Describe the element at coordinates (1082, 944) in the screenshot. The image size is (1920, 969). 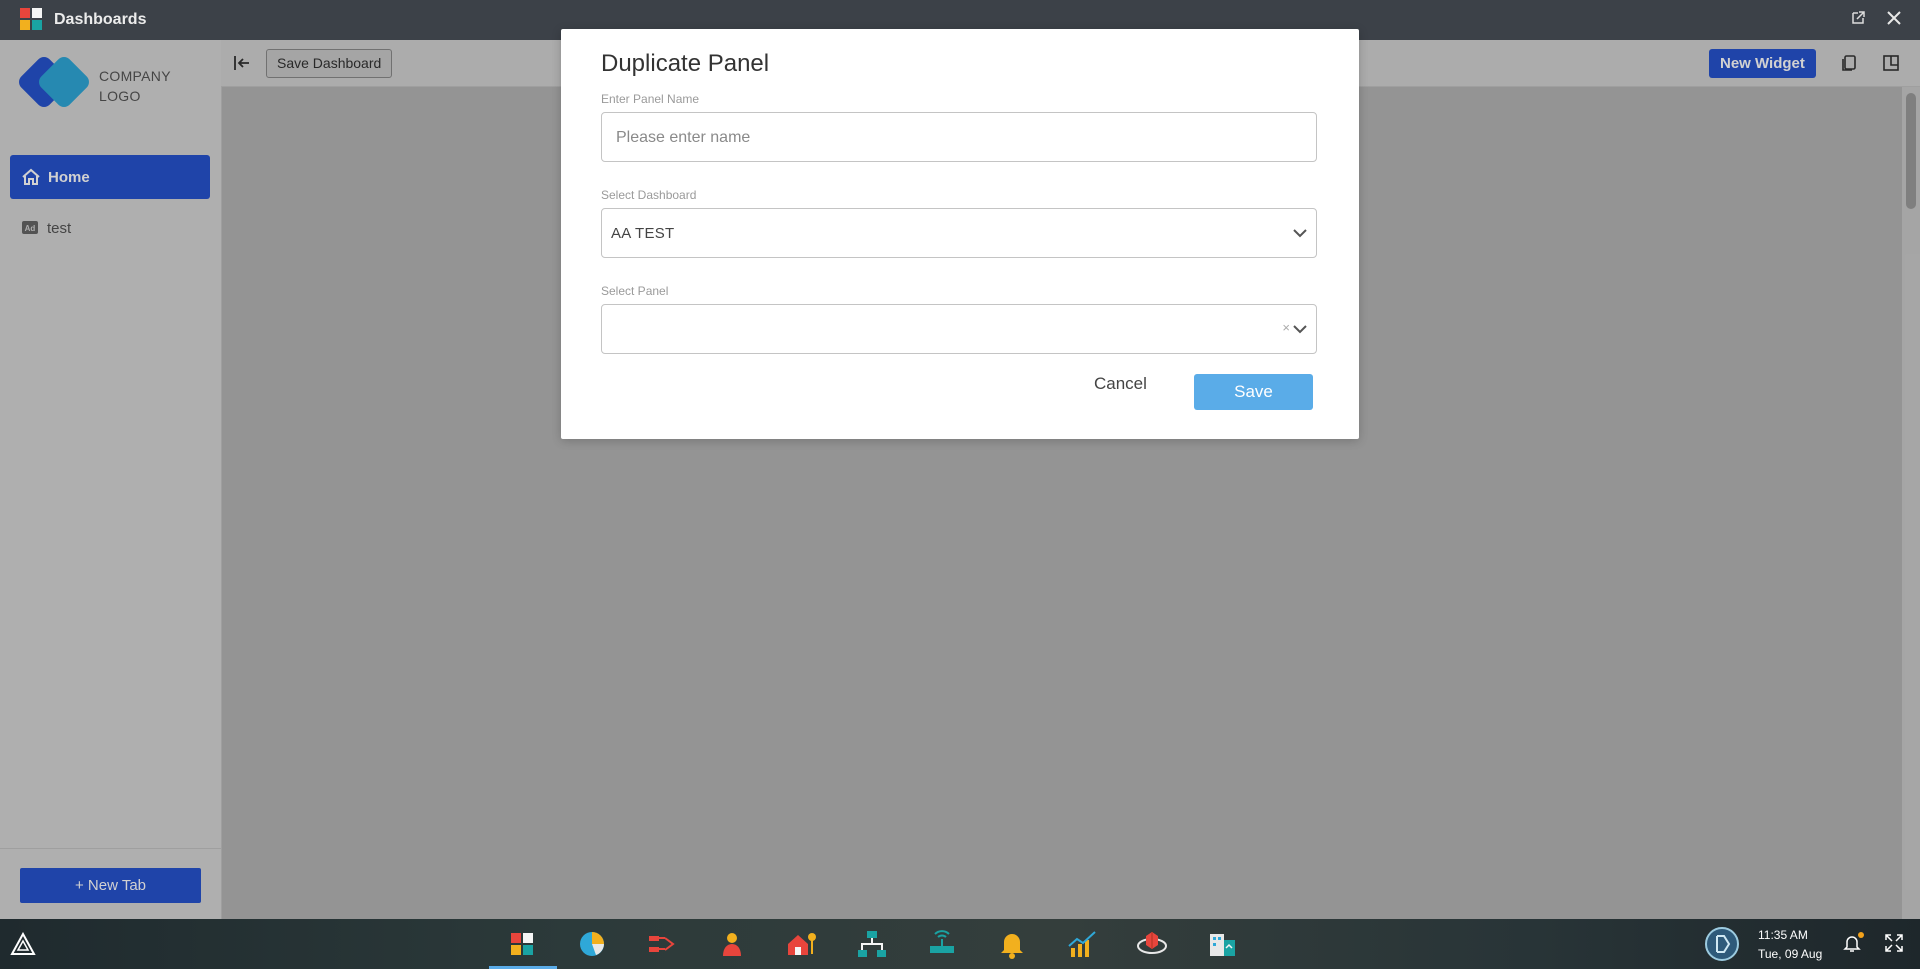
I see `trend-chart-icon` at that location.